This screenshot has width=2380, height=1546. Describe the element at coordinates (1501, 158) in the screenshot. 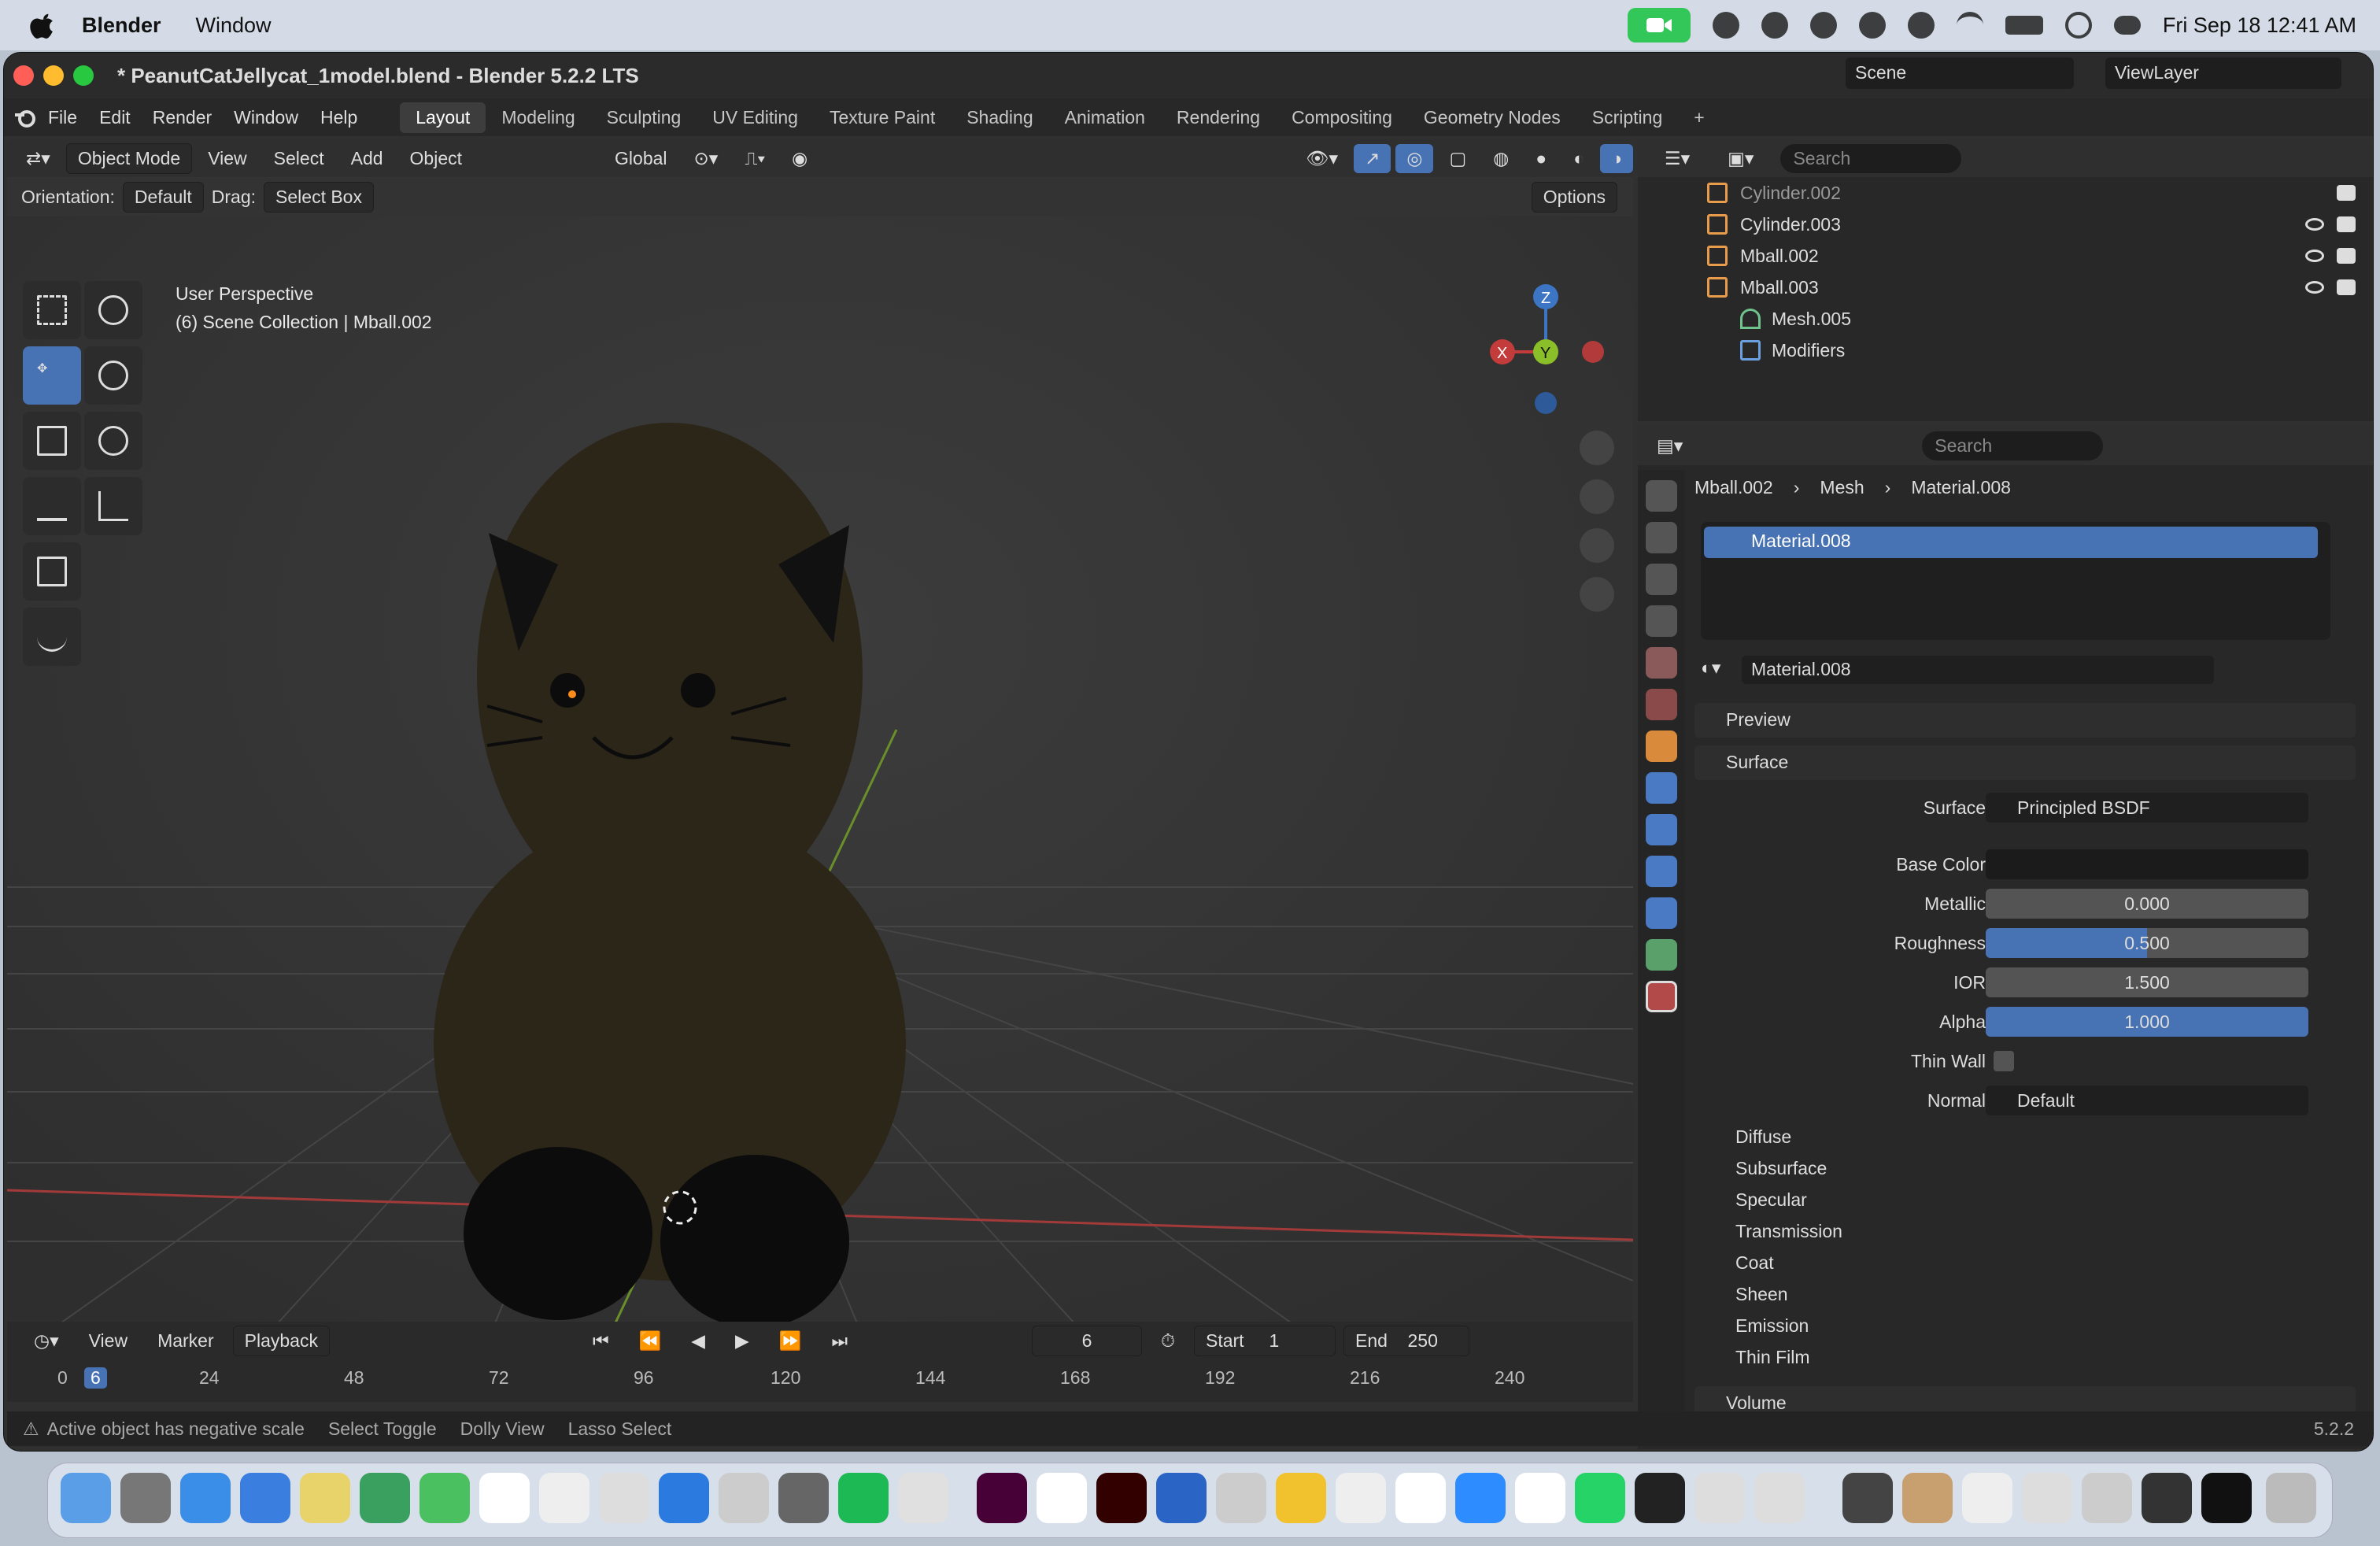

I see `wireframe-shading-icon: ◍` at that location.